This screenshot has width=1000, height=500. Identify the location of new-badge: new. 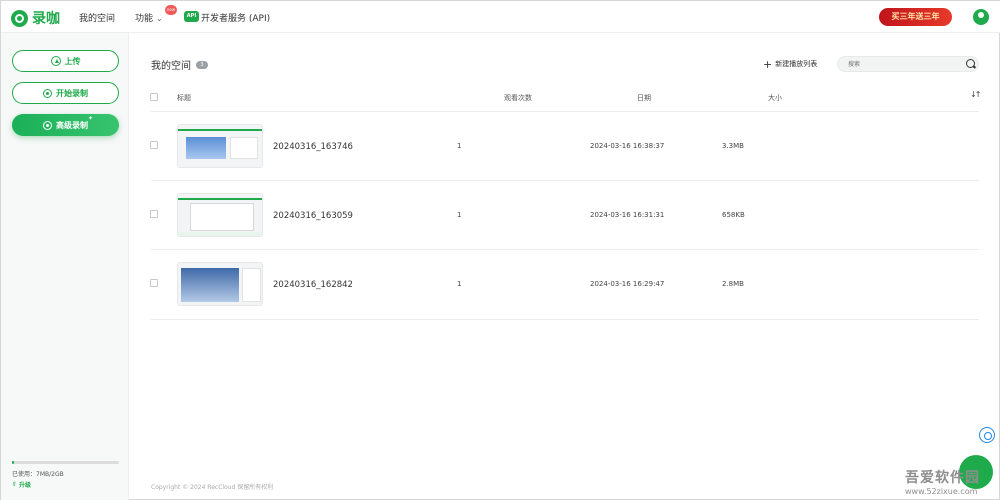
(171, 10).